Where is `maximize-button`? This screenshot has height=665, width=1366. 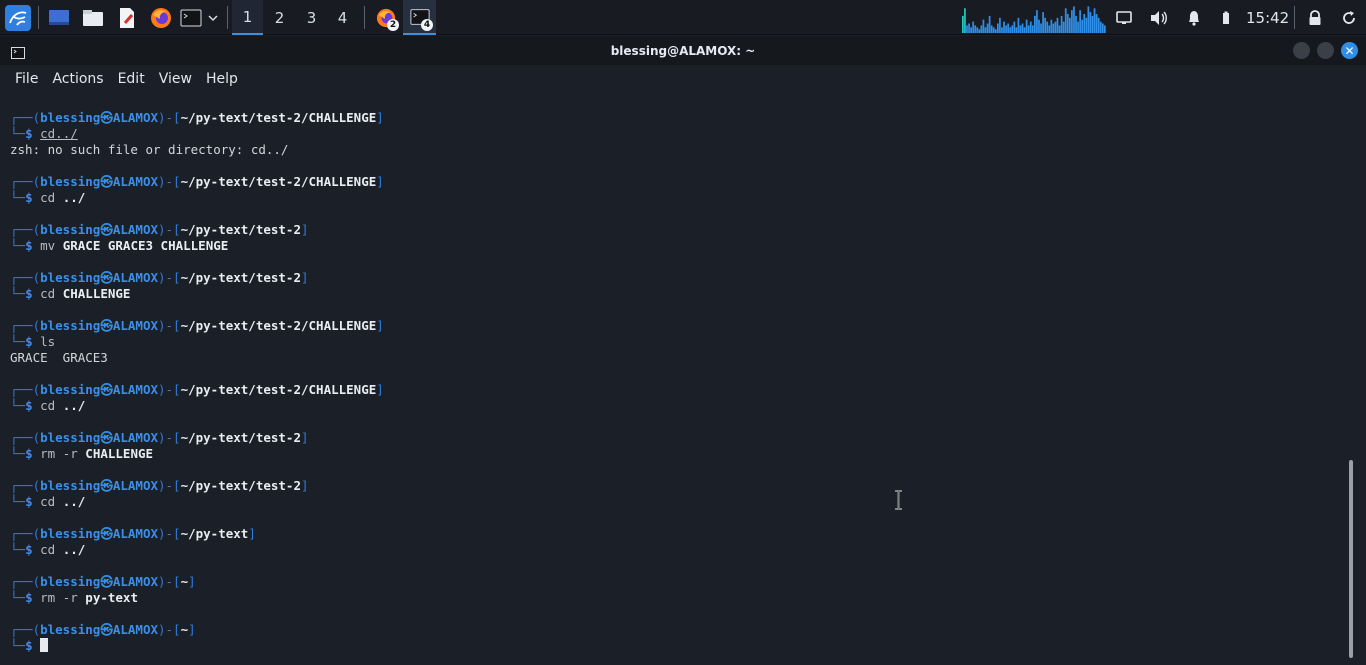 maximize-button is located at coordinates (1325, 50).